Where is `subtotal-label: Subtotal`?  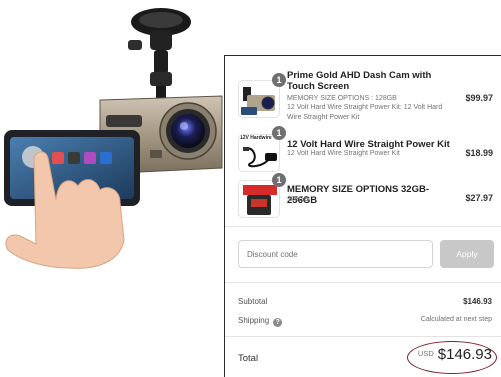 subtotal-label: Subtotal is located at coordinates (253, 301).